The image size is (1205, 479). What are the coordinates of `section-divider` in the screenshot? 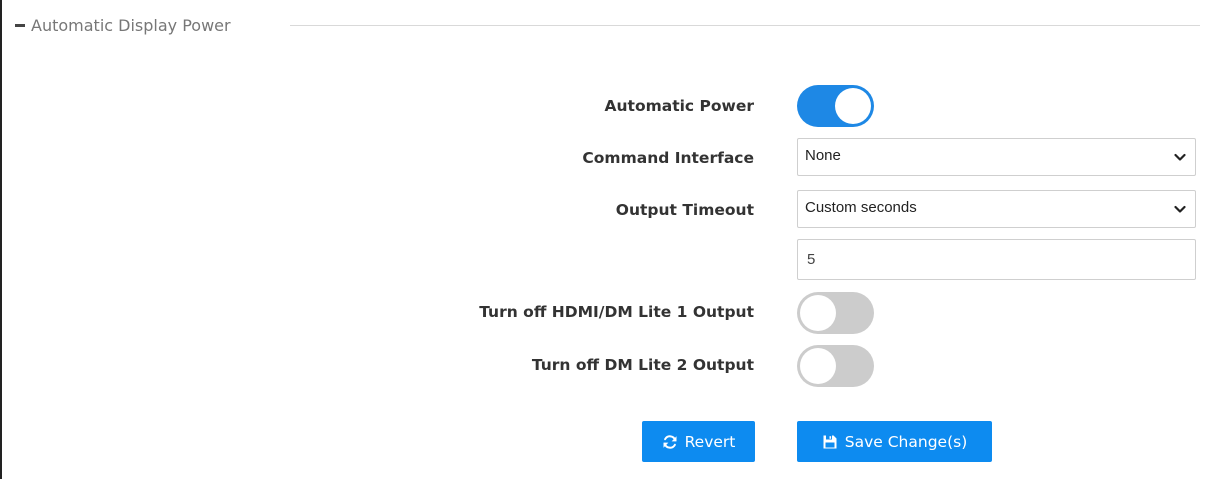 It's located at (745, 25).